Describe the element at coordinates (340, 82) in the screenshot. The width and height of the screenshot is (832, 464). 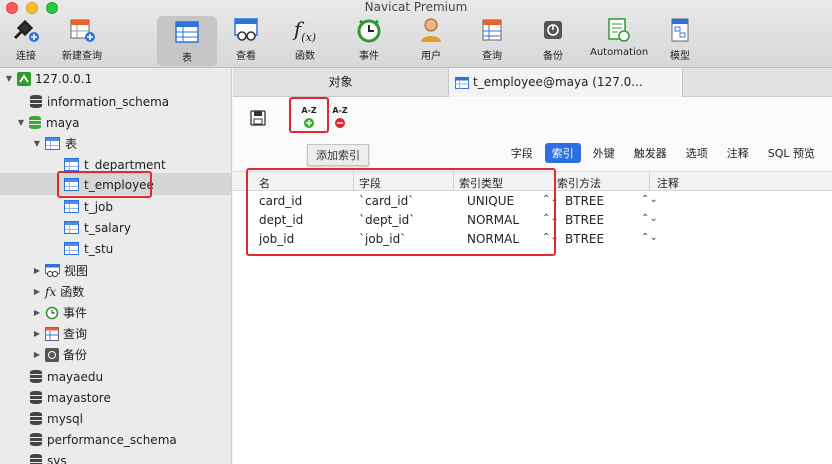
I see `tab-objects: 对象` at that location.